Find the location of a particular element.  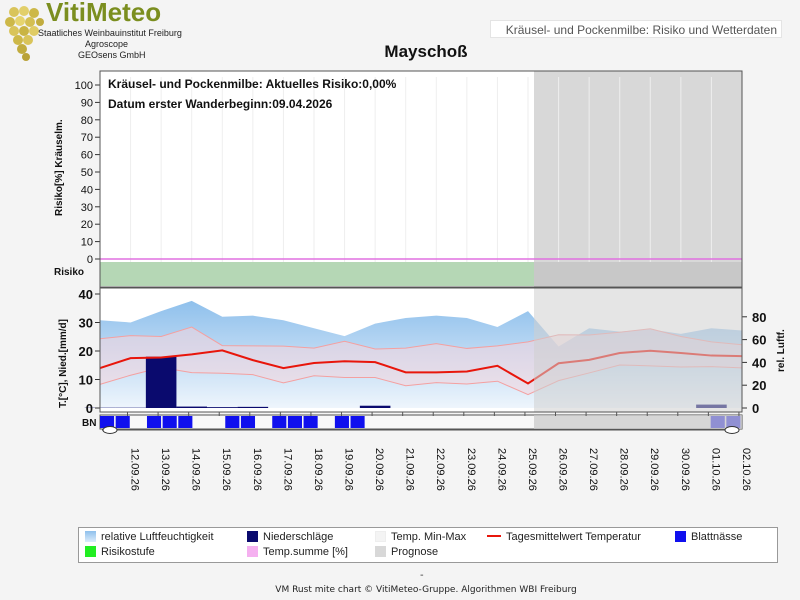

x-tick-label: 22.09.26 is located at coordinates (440, 469).